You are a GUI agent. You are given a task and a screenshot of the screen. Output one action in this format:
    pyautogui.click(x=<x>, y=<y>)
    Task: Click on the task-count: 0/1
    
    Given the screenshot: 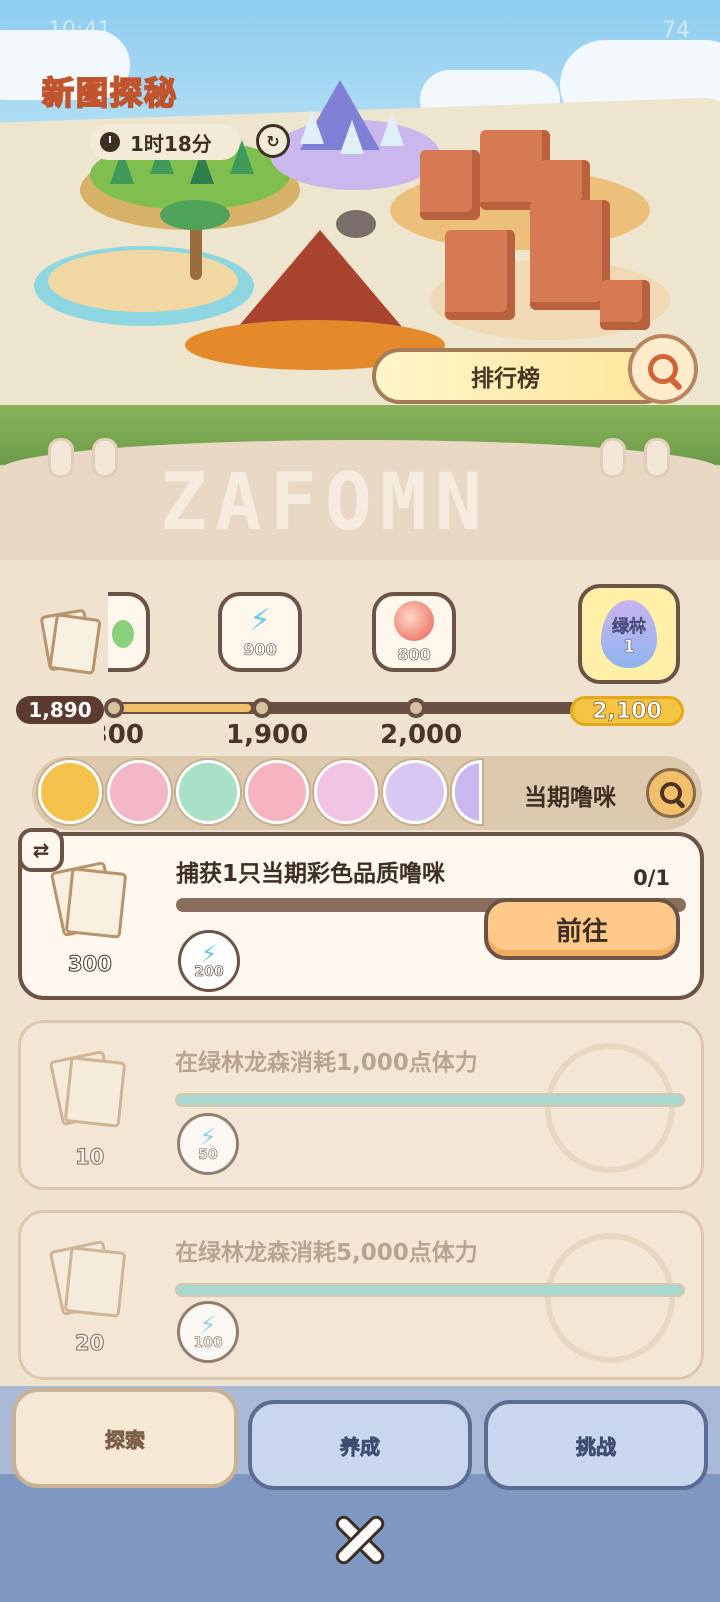 What is the action you would take?
    pyautogui.click(x=651, y=878)
    